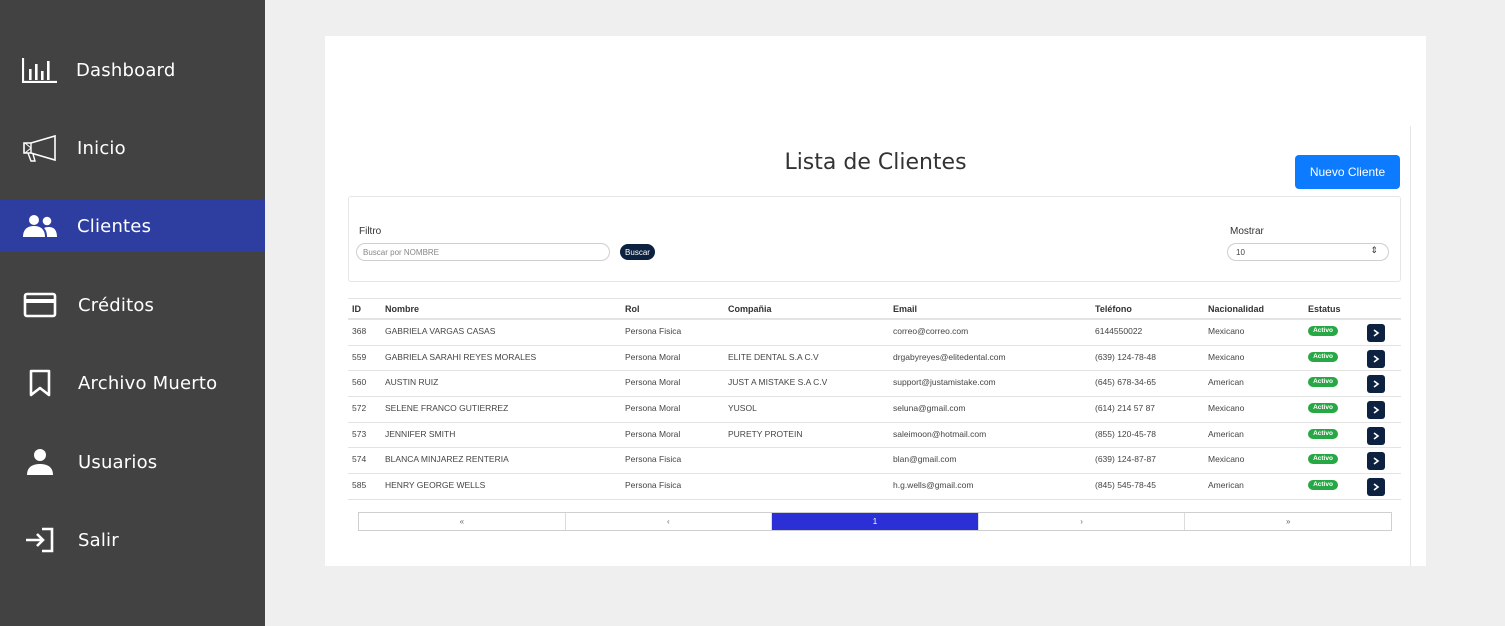  What do you see at coordinates (1240, 252) in the screenshot?
I see `page-size-value: 10` at bounding box center [1240, 252].